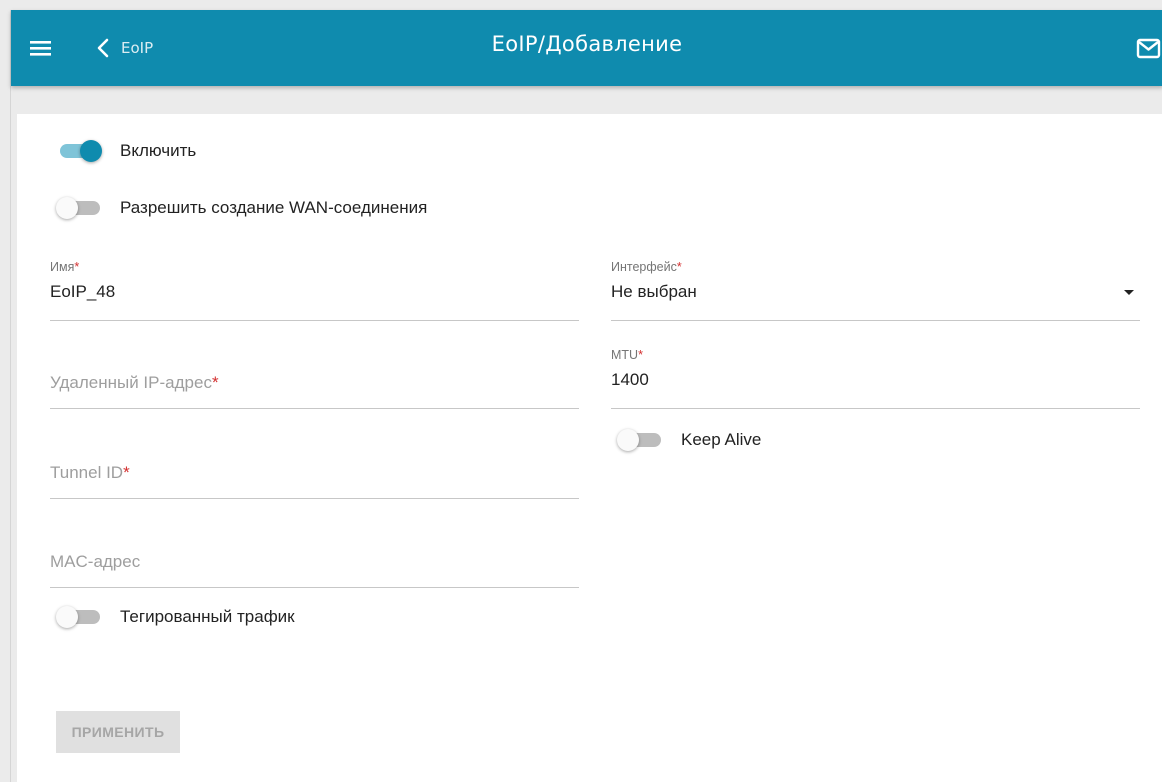  What do you see at coordinates (314, 378) in the screenshot?
I see `remote-ip-field: Удаленный IP-адрес*` at bounding box center [314, 378].